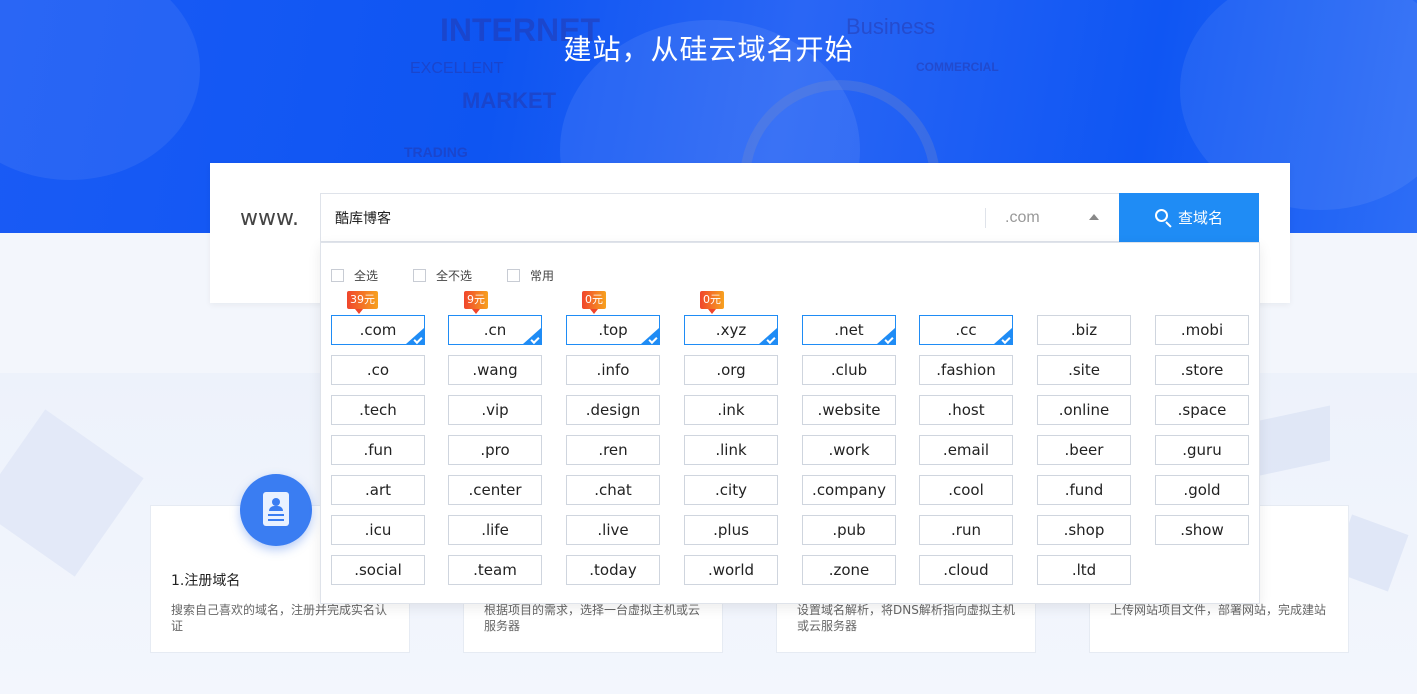  Describe the element at coordinates (655, 217) in the screenshot. I see `domain-search-input` at that location.